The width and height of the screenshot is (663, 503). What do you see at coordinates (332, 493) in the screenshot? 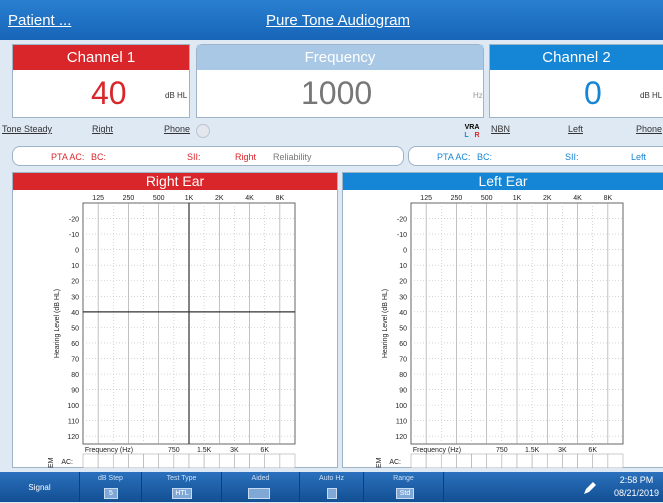
I see `auto-hz-checkbox` at bounding box center [332, 493].